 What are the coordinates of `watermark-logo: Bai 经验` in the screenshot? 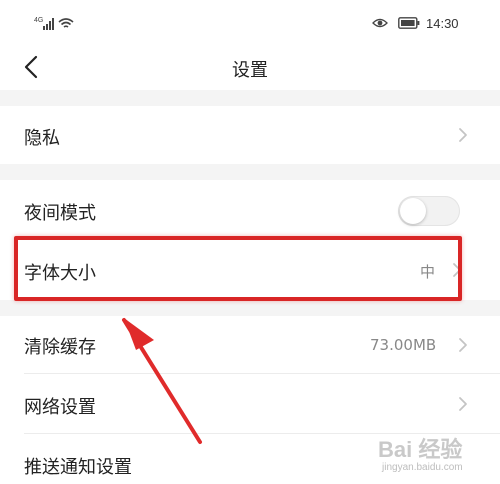 It's located at (420, 449).